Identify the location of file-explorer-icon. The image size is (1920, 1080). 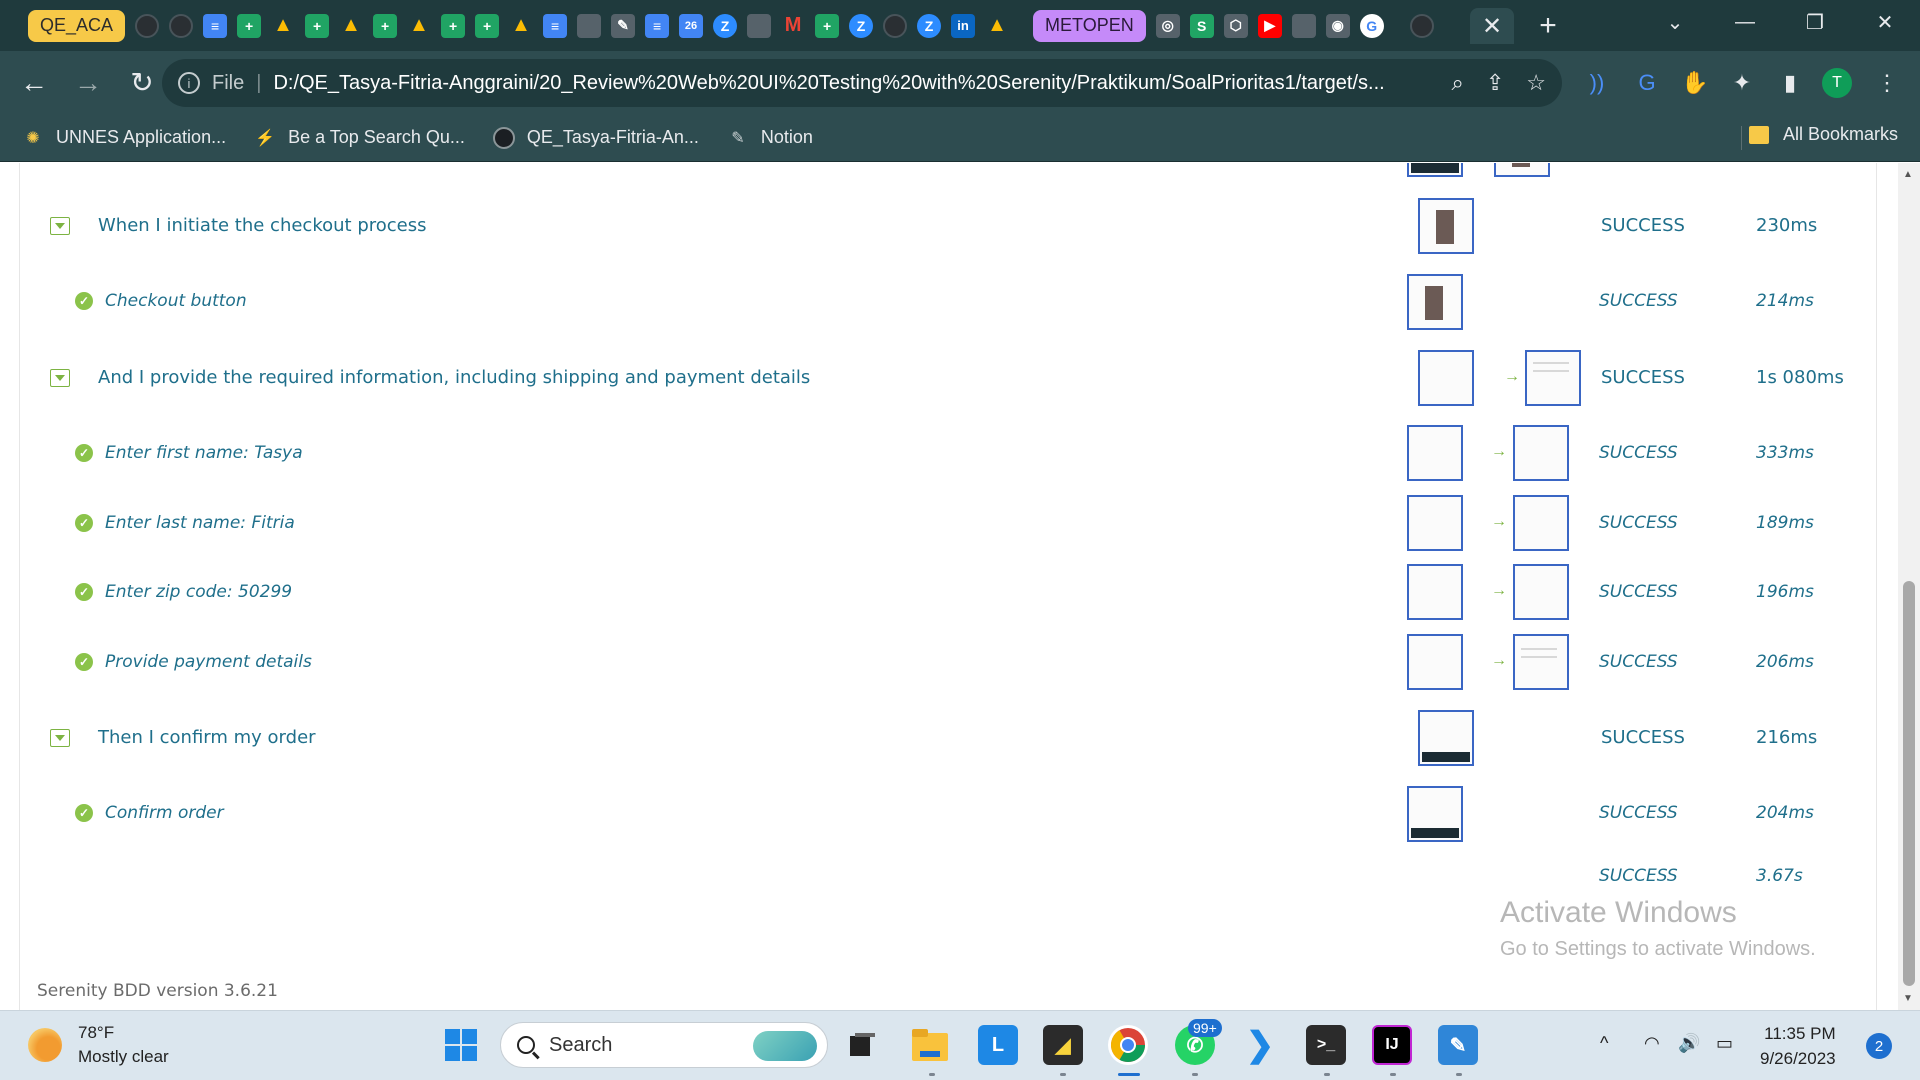
(930, 1045).